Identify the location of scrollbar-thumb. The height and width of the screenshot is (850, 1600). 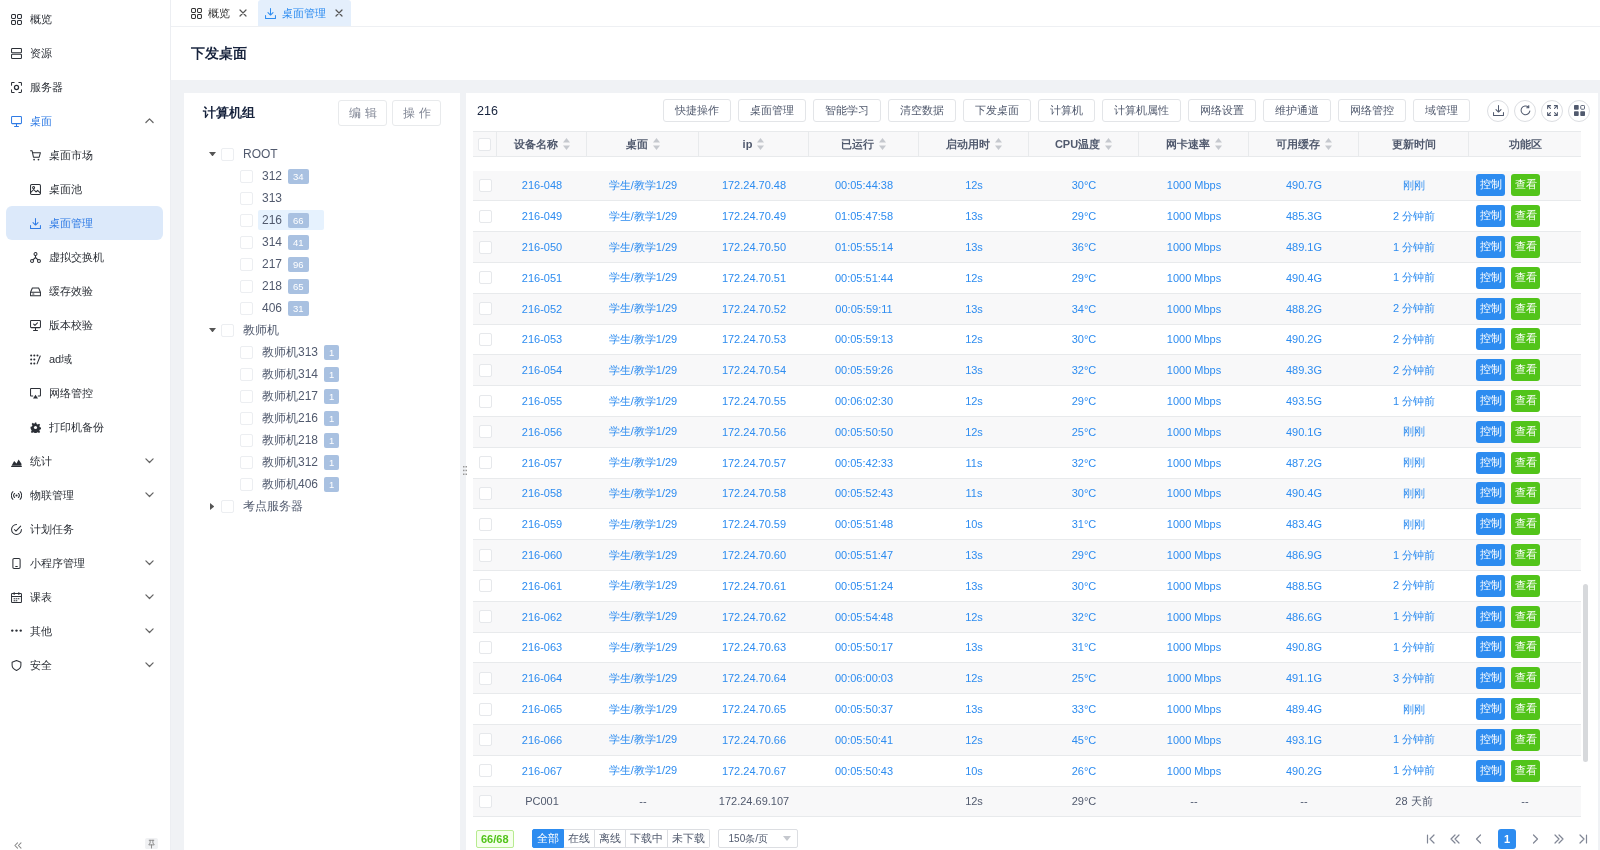
(1585, 673).